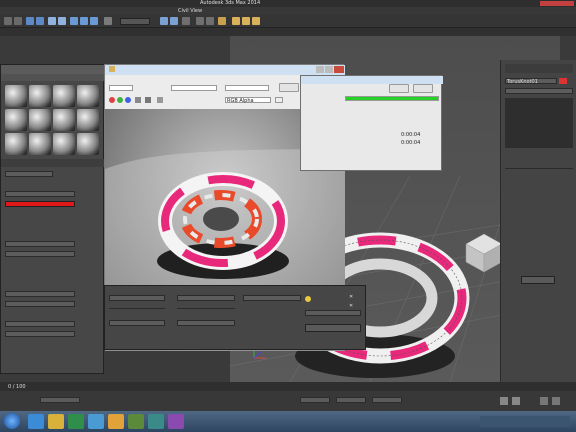  What do you see at coordinates (190, 11) in the screenshot?
I see `menu-item-civil-view: Civil View` at bounding box center [190, 11].